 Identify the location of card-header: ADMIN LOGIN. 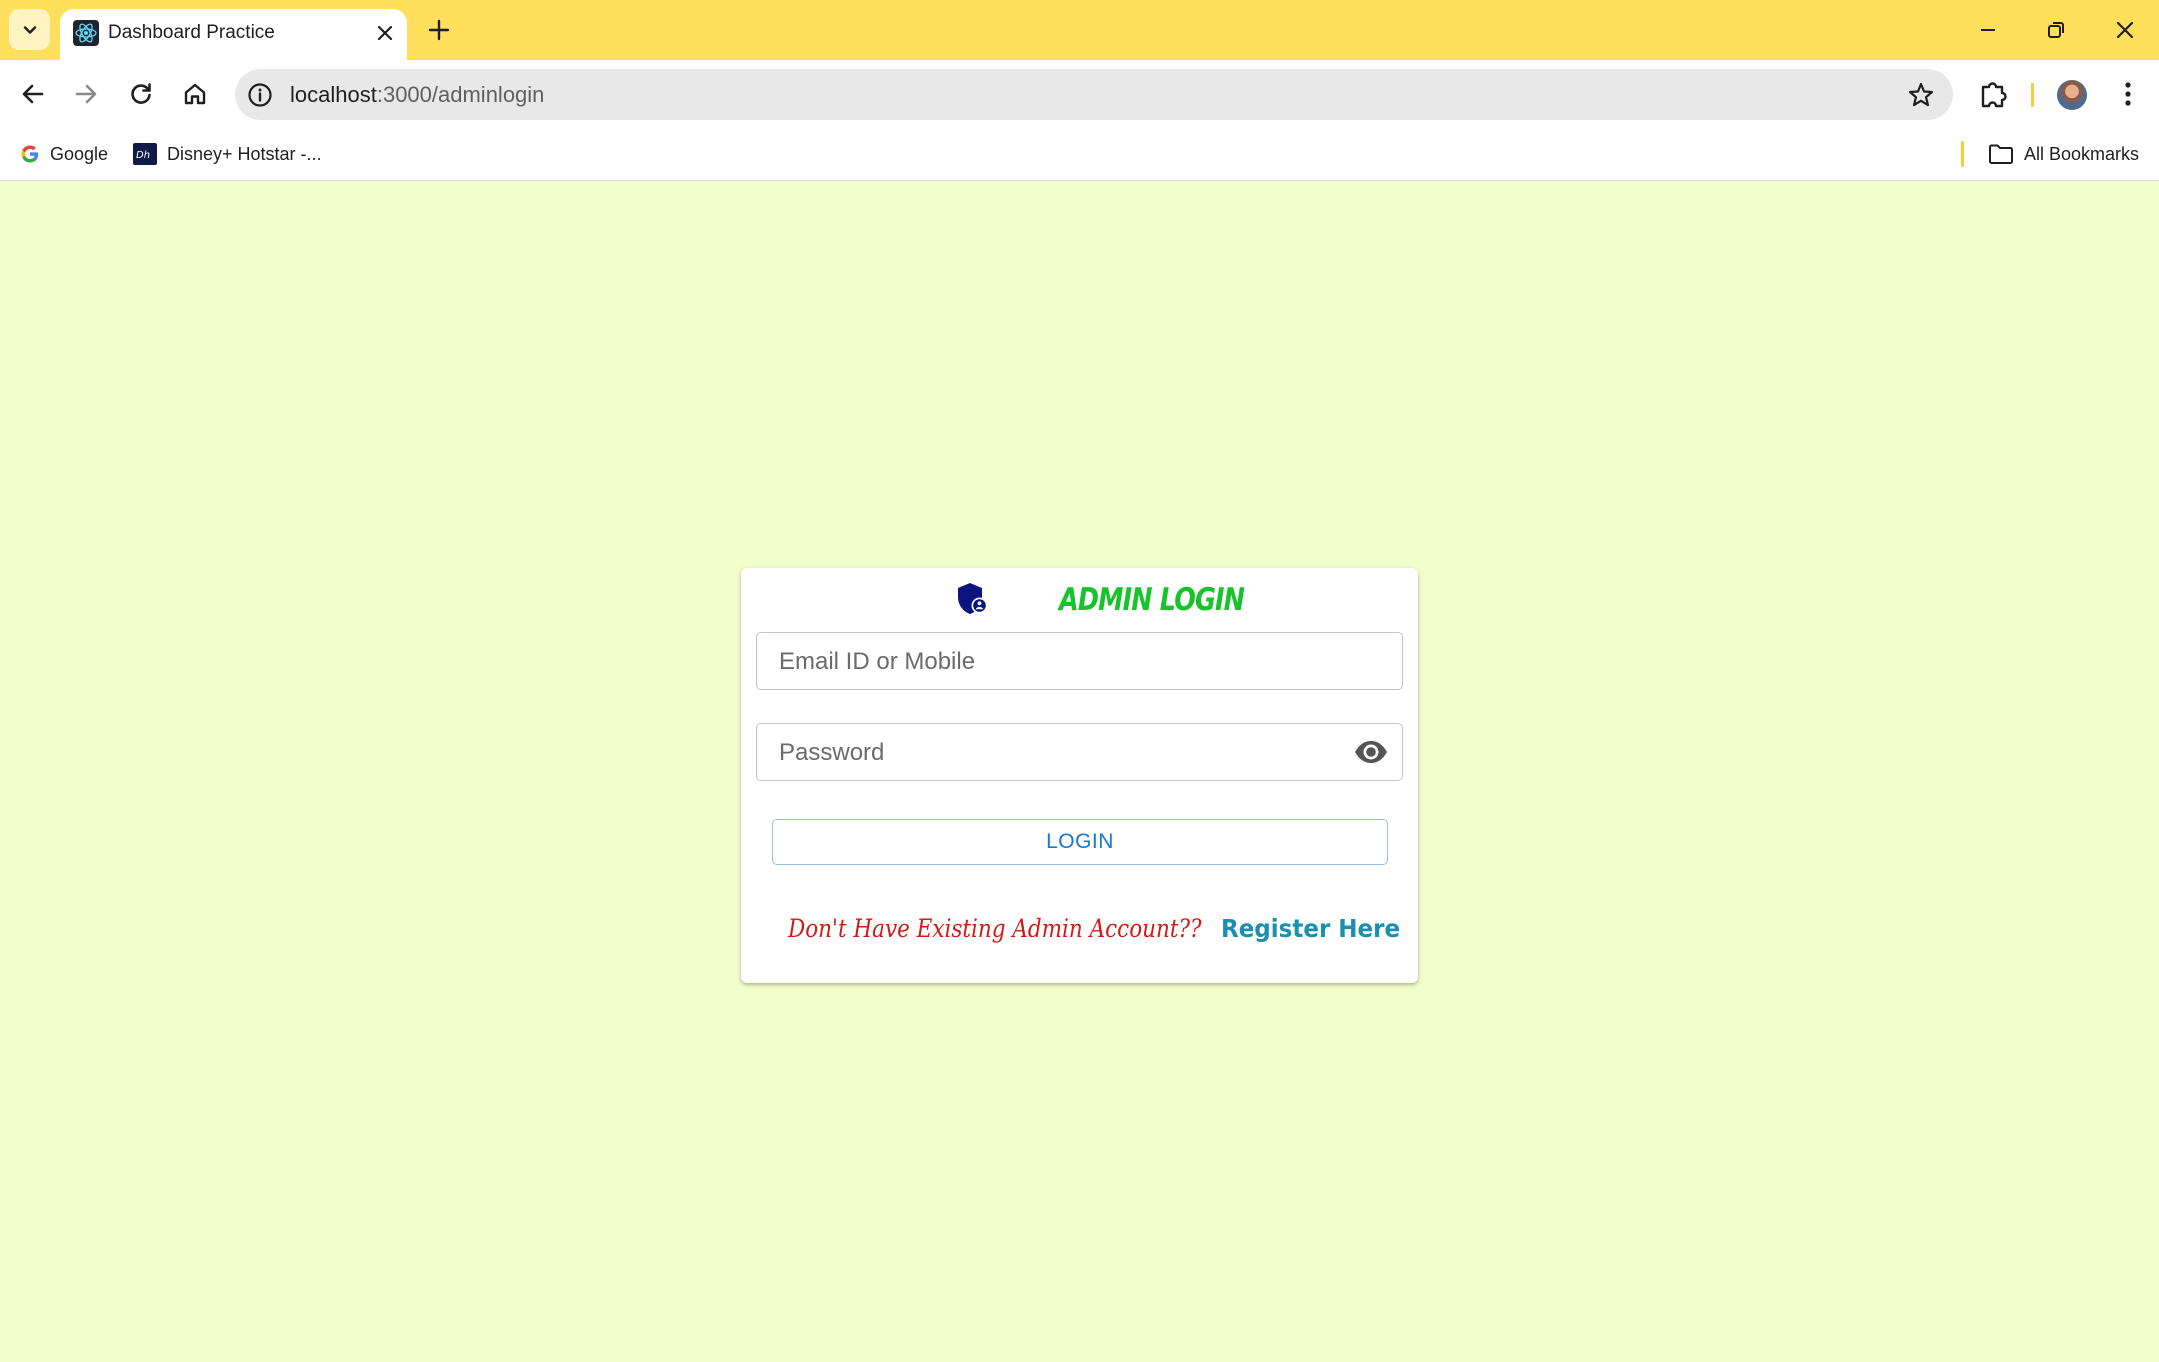
(1079, 602).